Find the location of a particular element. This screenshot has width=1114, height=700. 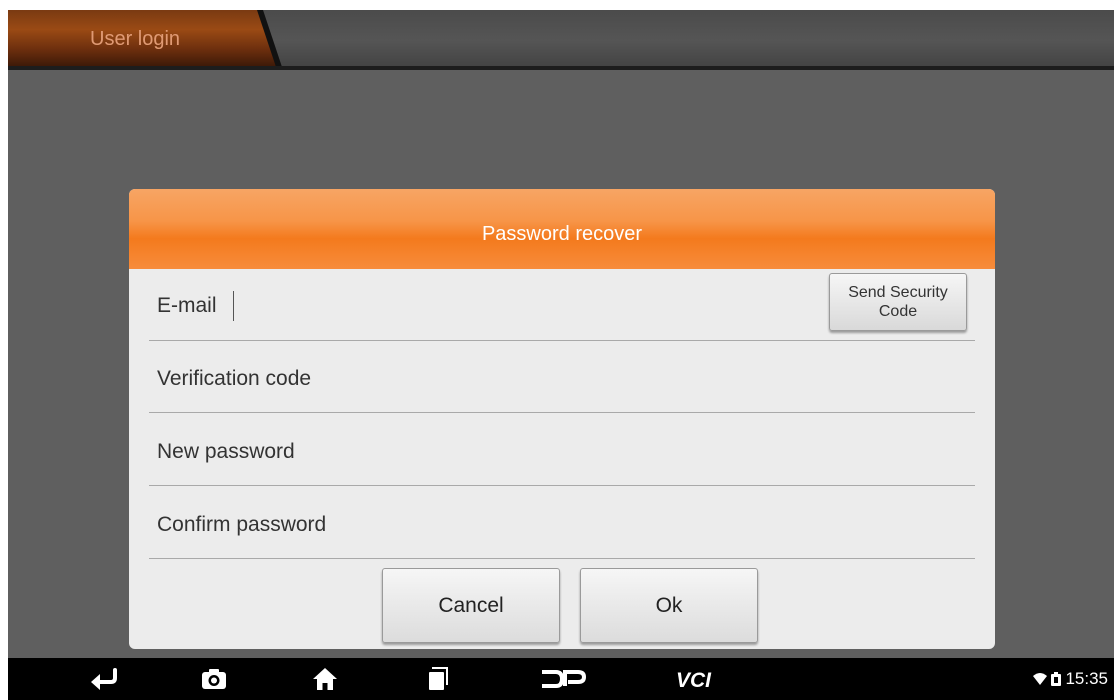

wifi-icon is located at coordinates (1040, 679).